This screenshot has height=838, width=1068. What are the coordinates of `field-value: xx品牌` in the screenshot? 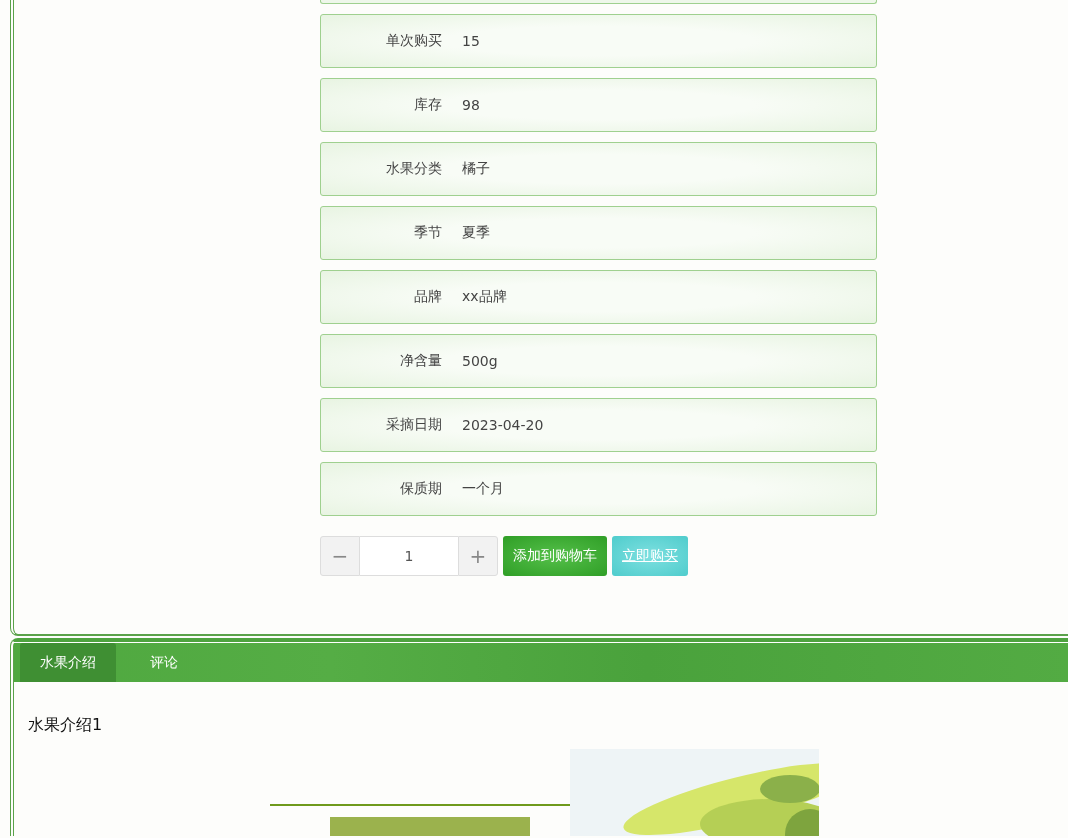 It's located at (484, 297).